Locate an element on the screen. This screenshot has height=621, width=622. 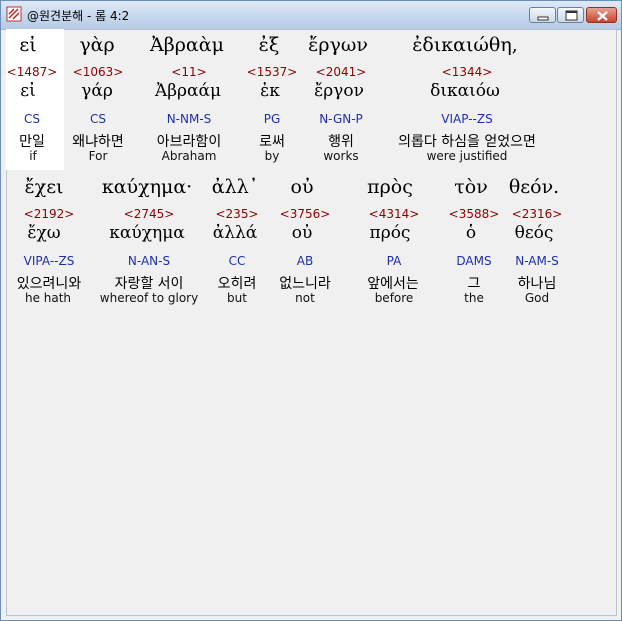
close-button is located at coordinates (601, 15).